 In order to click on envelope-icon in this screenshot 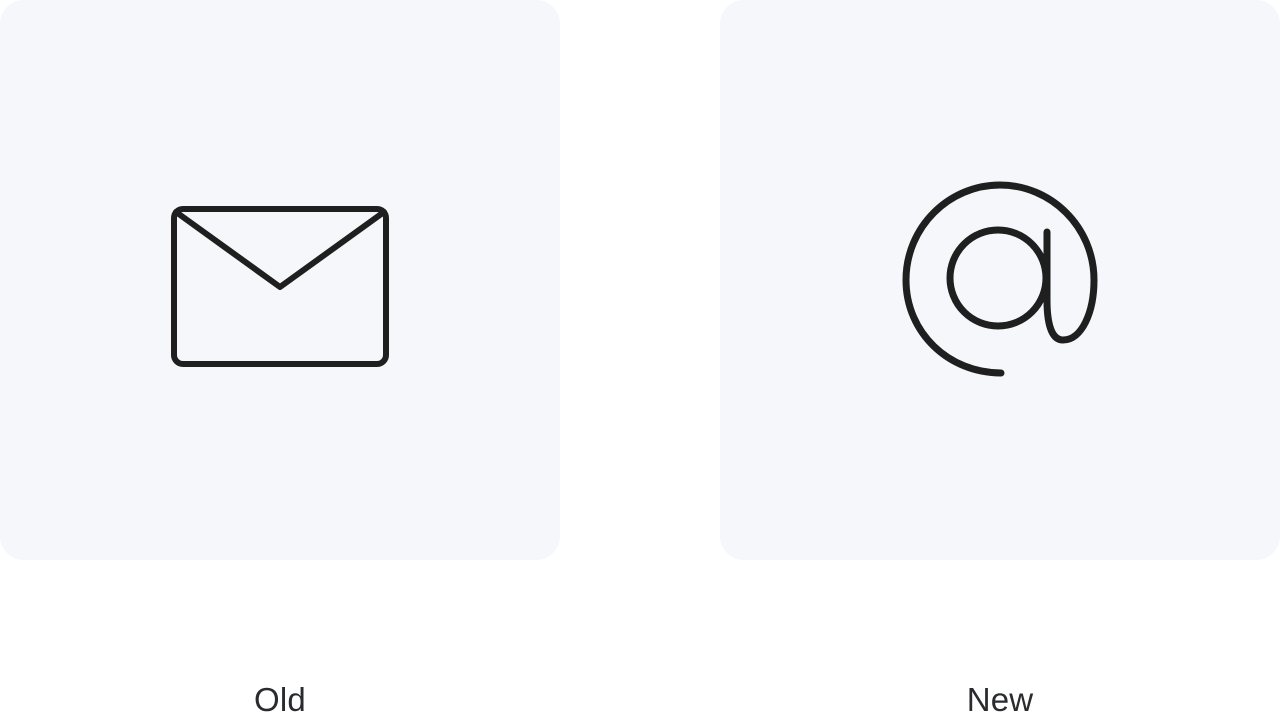, I will do `click(280, 286)`.